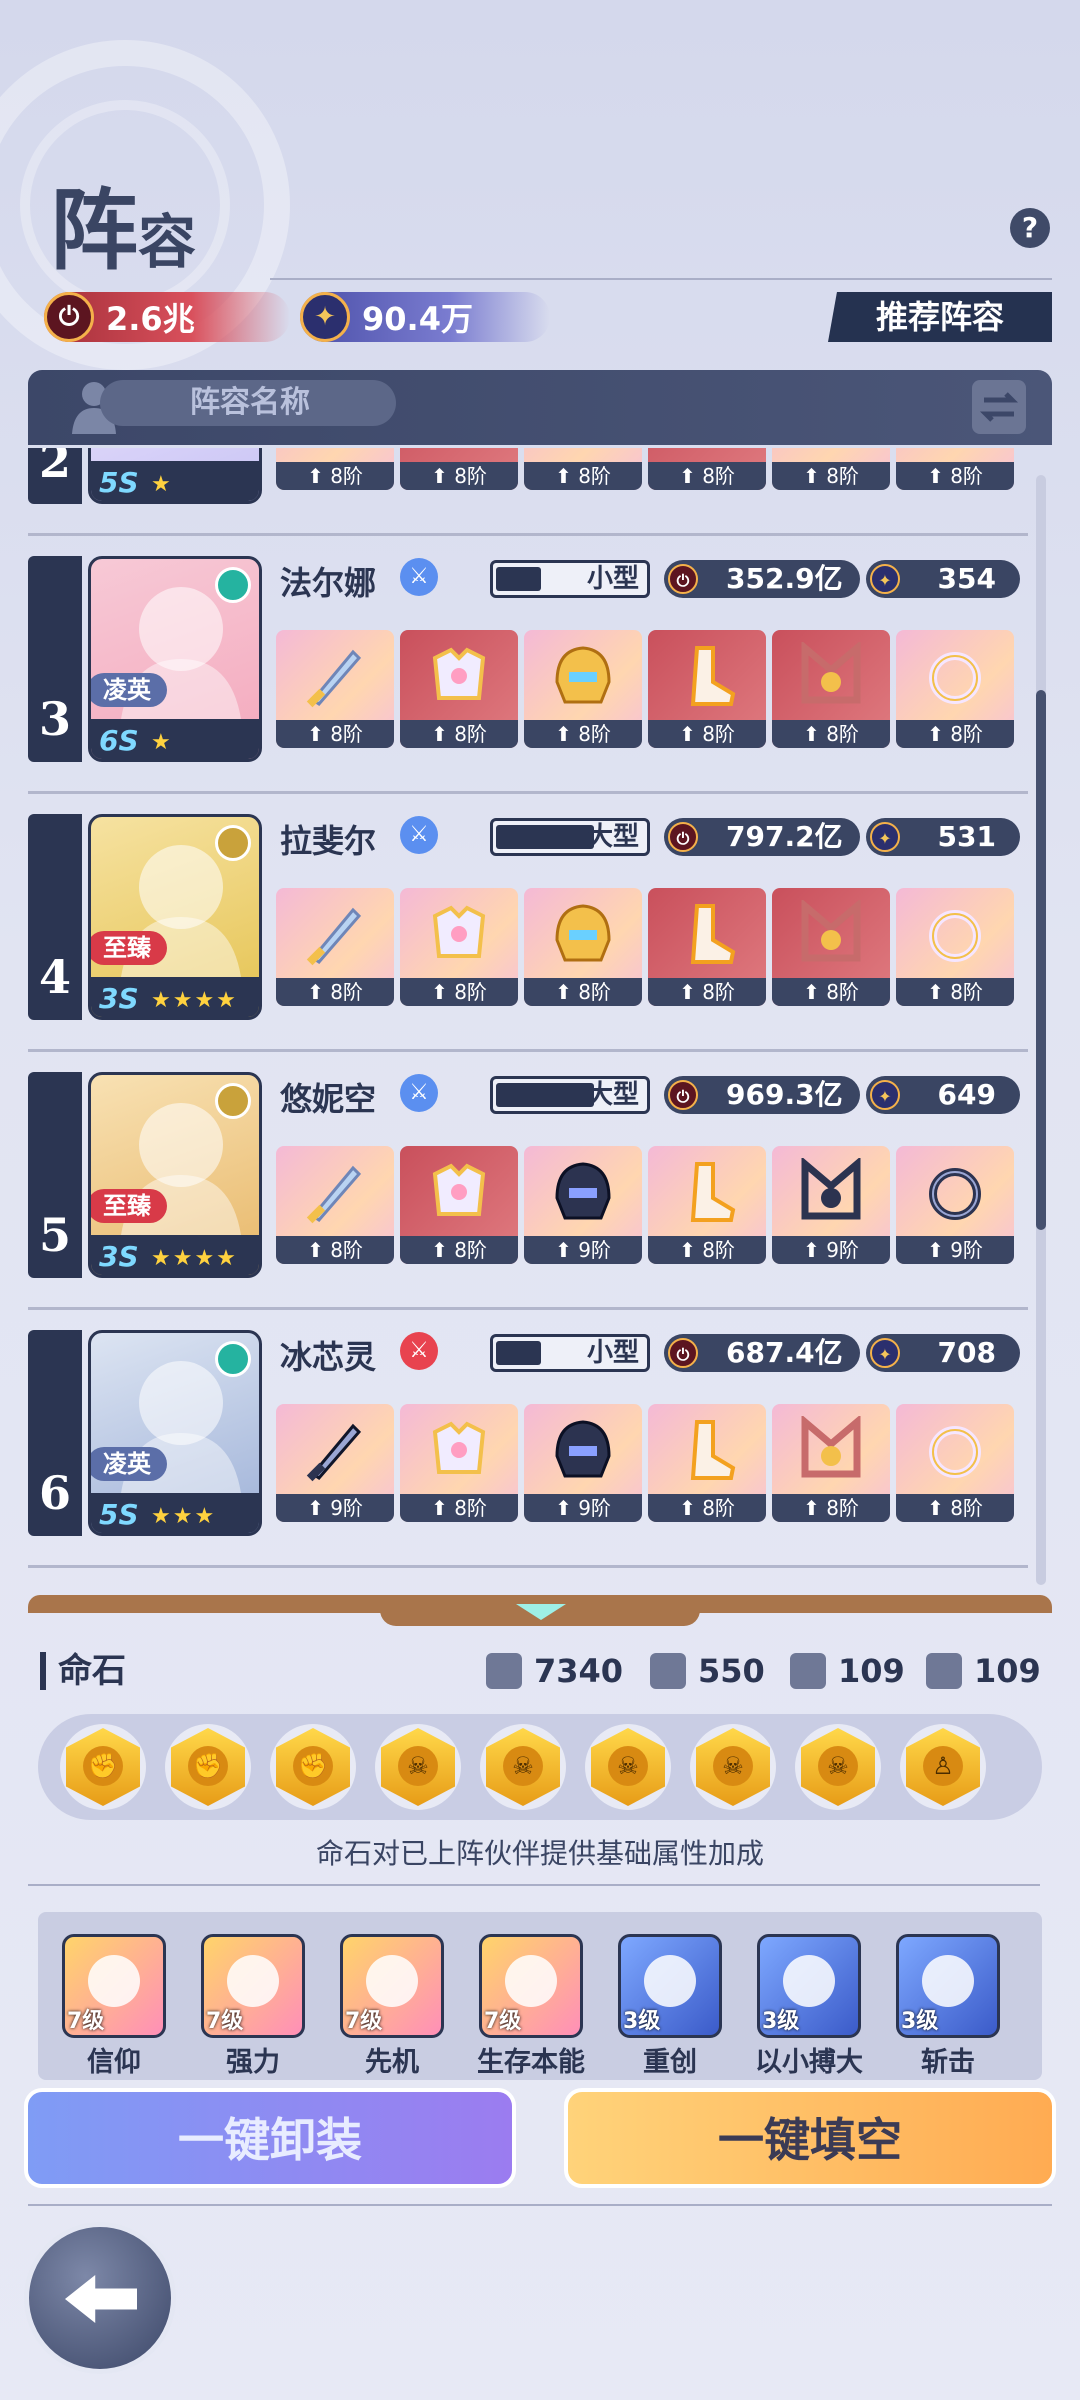  Describe the element at coordinates (175, 1433) in the screenshot. I see `hero-portrait: 凌英 5S ★★★` at that location.